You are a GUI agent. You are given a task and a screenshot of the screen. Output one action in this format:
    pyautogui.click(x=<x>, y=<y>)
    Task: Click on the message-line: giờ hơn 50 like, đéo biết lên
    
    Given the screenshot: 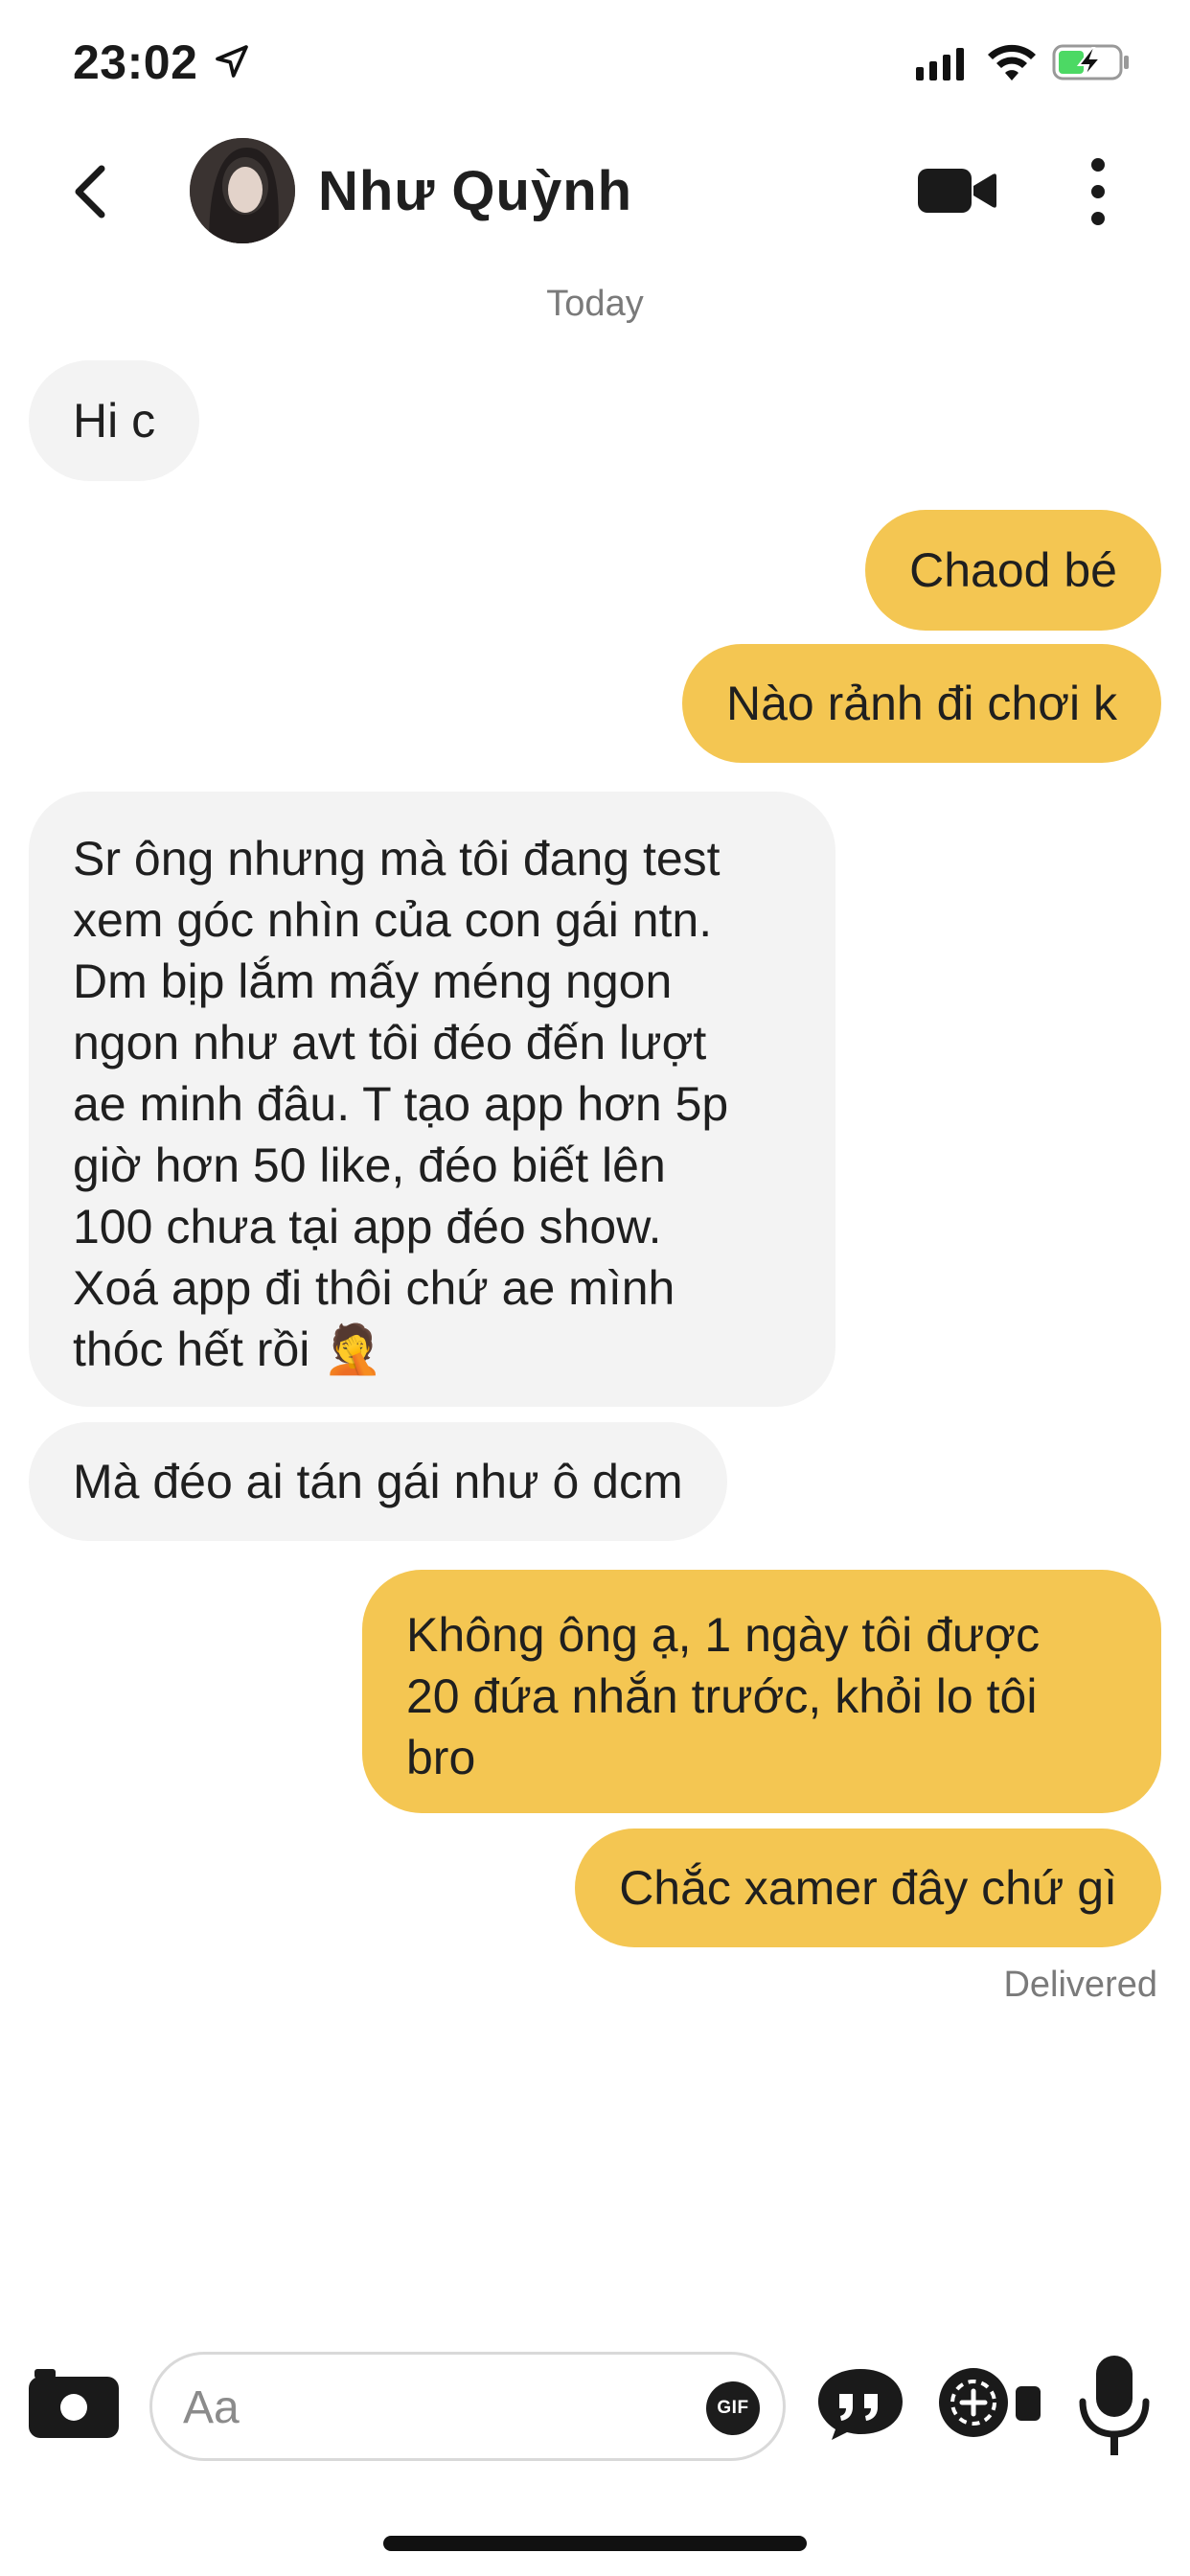 What is the action you would take?
    pyautogui.click(x=370, y=1165)
    